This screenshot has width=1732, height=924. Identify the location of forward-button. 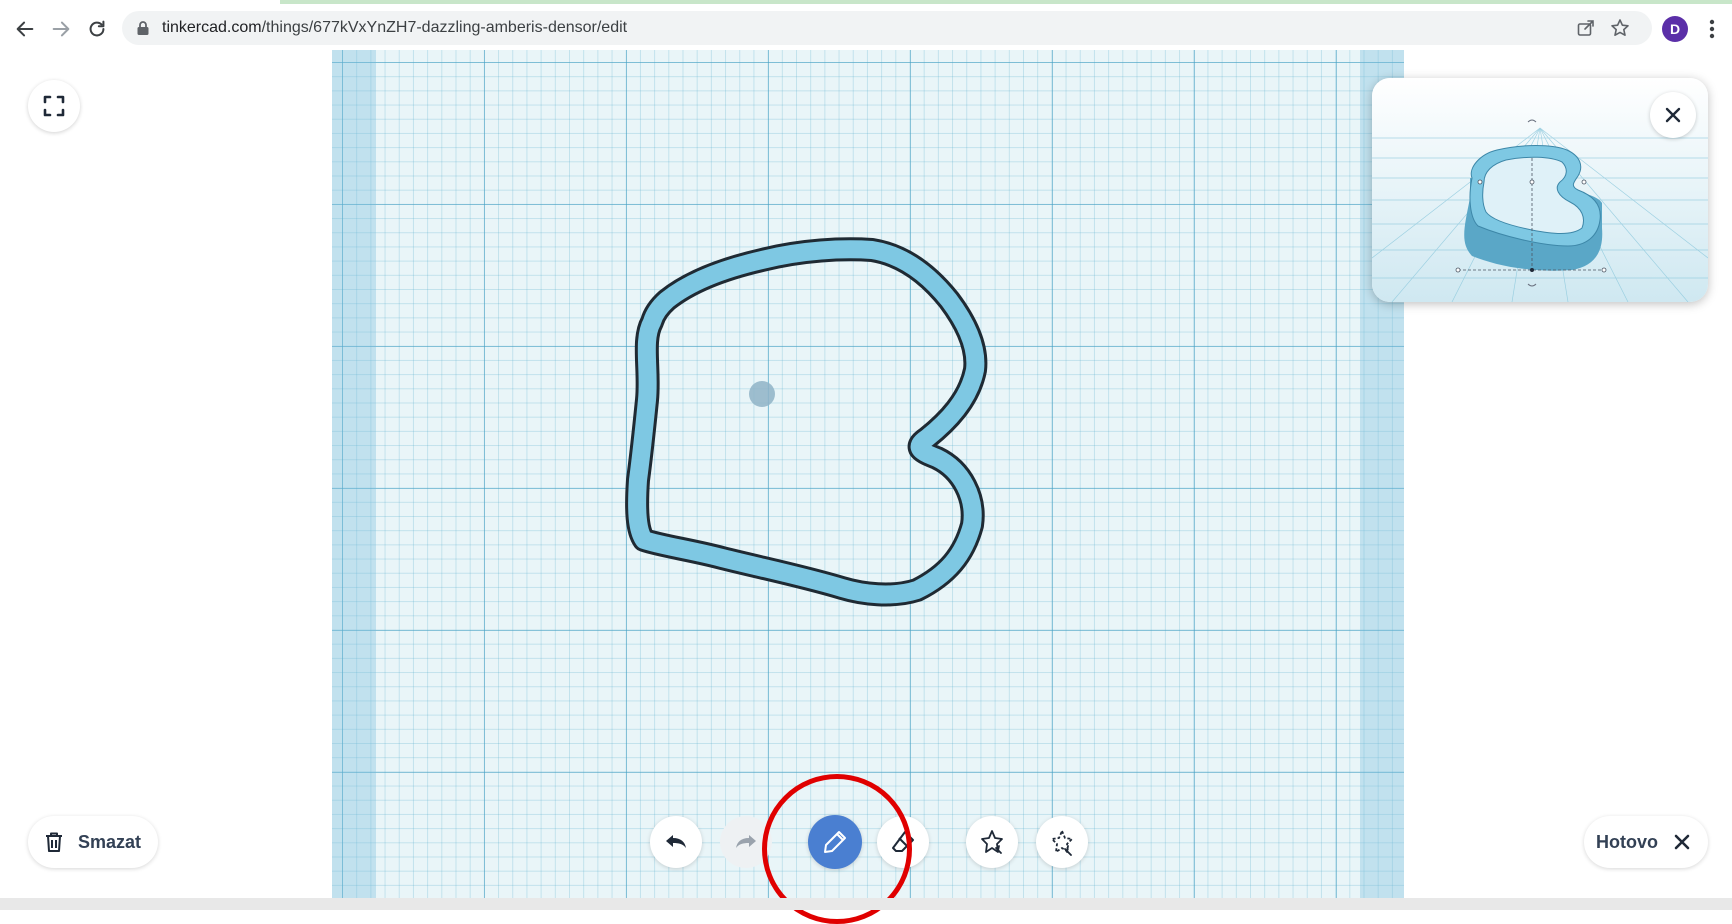
(61, 29).